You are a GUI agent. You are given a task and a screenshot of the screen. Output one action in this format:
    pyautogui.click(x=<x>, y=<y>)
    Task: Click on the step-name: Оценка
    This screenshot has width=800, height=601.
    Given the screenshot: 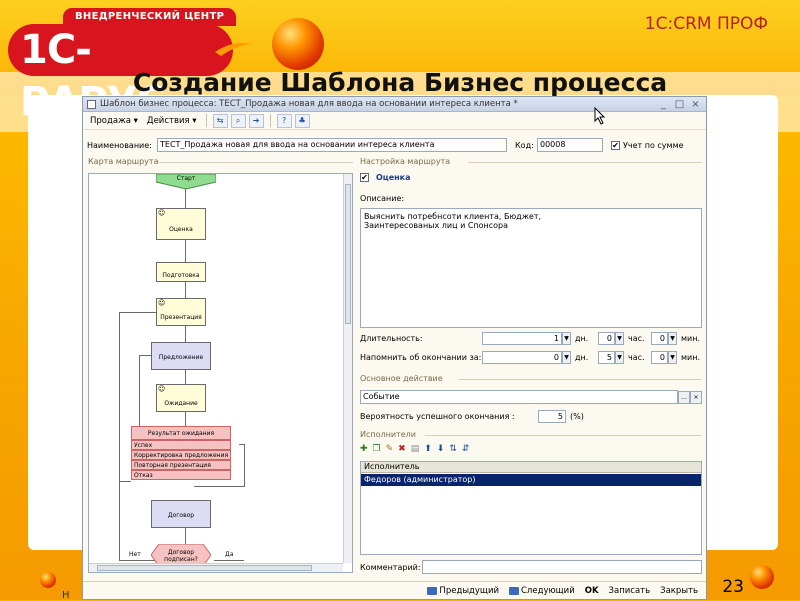 What is the action you would take?
    pyautogui.click(x=393, y=177)
    